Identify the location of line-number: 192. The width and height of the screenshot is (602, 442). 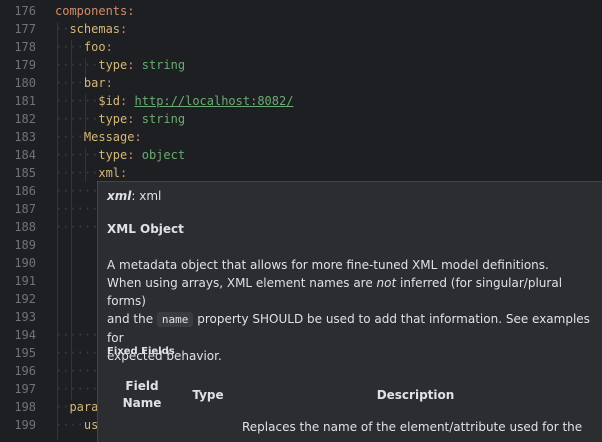
(25, 299).